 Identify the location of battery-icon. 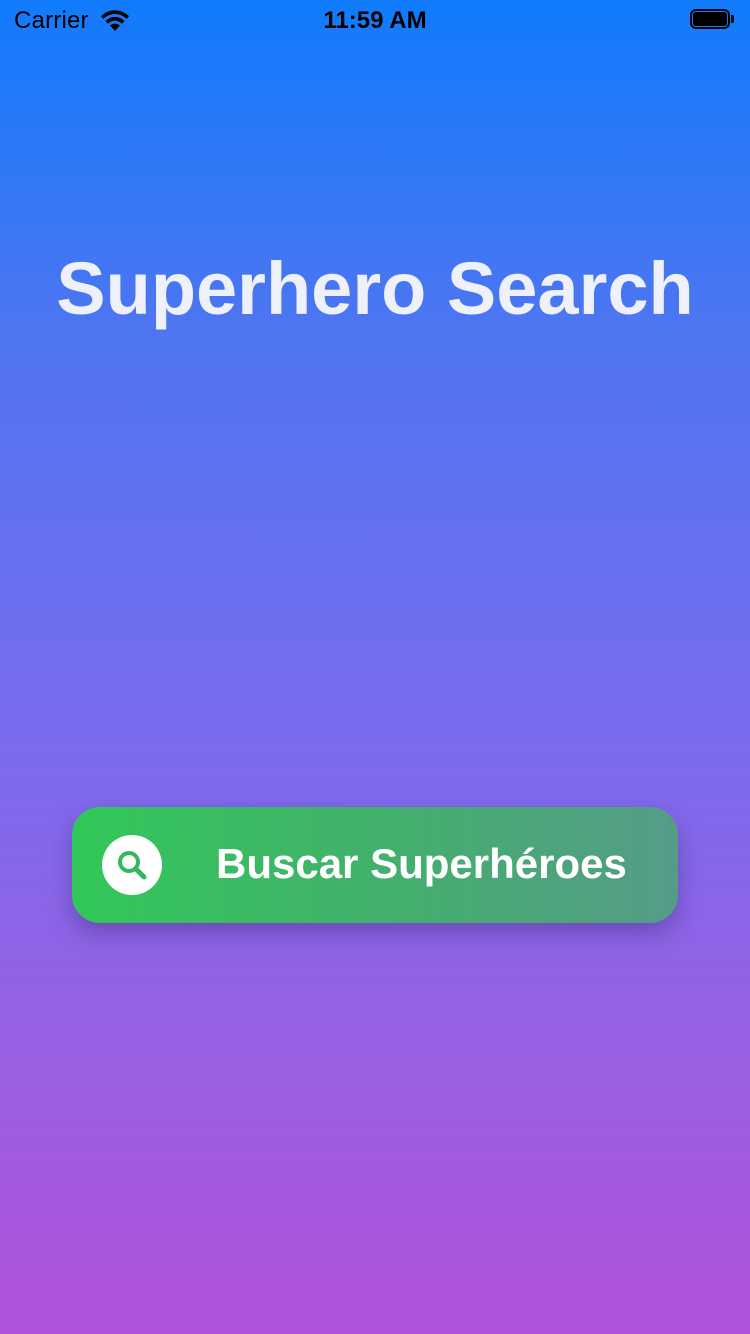
(713, 20).